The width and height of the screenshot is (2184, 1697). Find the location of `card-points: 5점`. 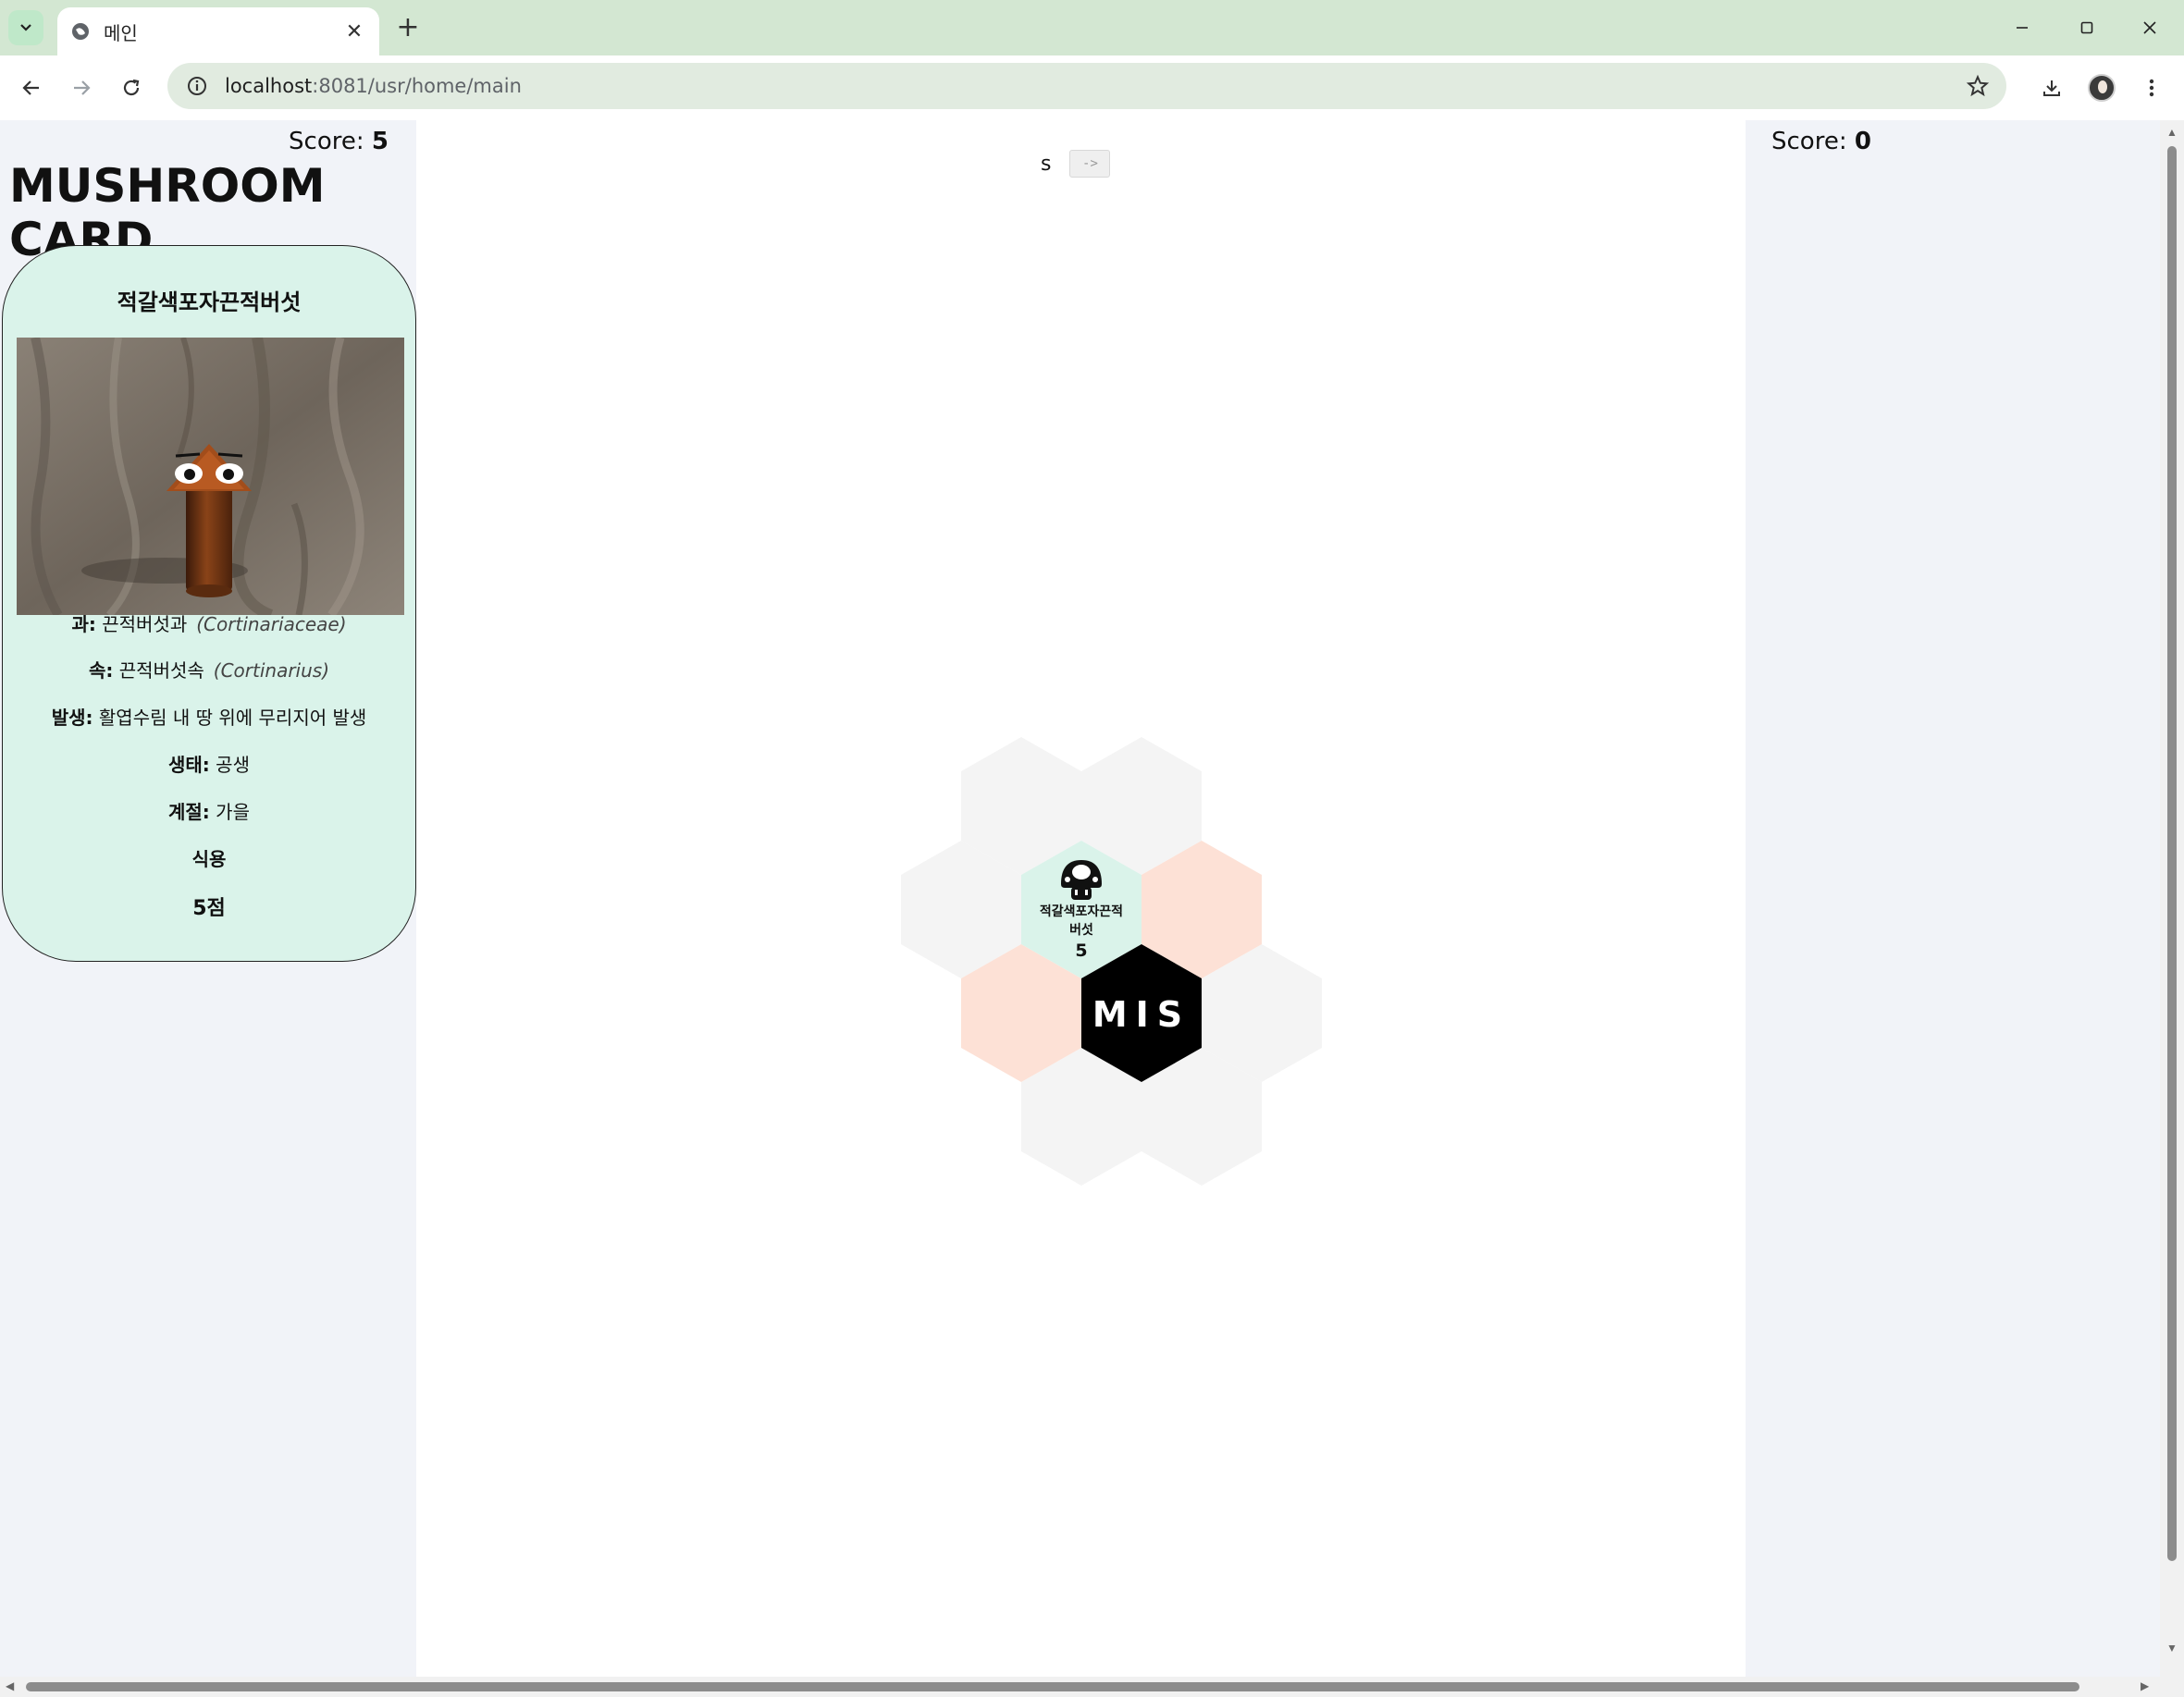

card-points: 5점 is located at coordinates (209, 908).